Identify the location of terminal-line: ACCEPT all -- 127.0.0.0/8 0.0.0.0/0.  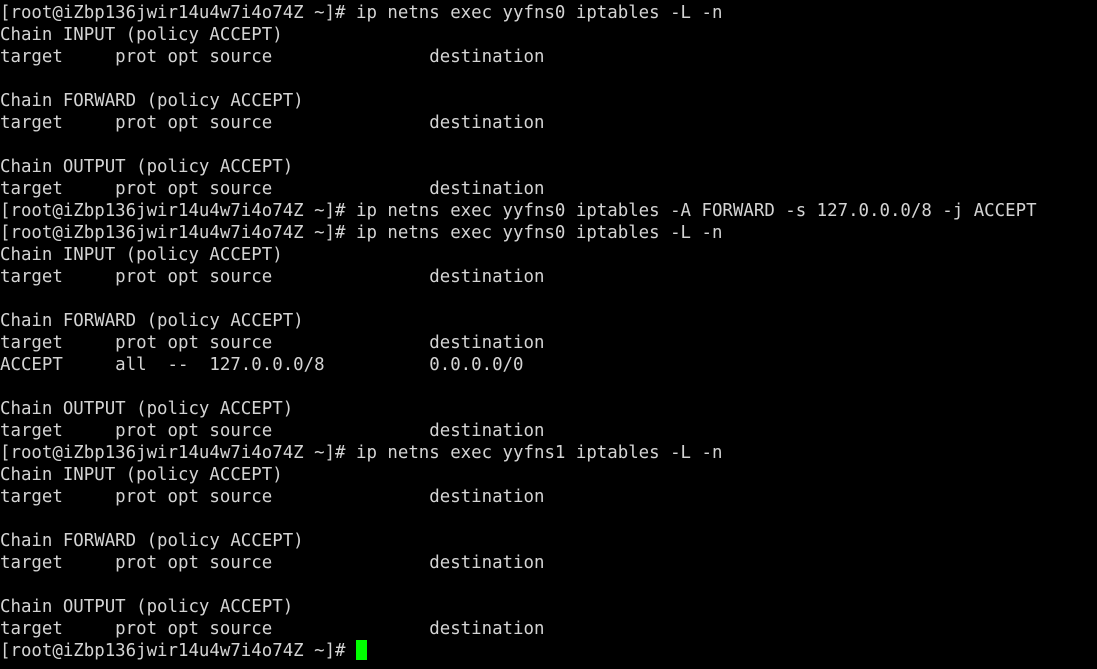
(262, 365).